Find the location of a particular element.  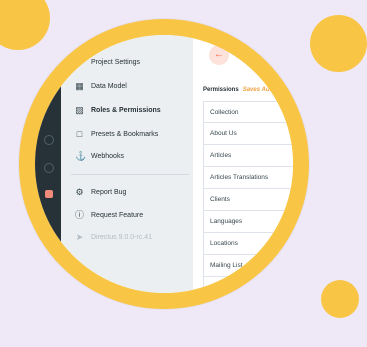

nav-item-roles-permissions: ▨ Roles & Permissions is located at coordinates (118, 110).